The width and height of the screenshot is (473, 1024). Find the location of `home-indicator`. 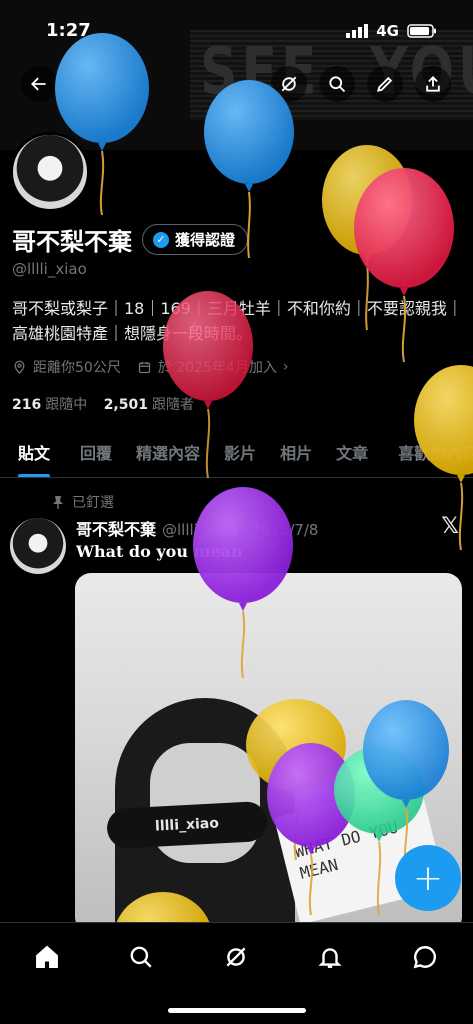

home-indicator is located at coordinates (237, 1010).